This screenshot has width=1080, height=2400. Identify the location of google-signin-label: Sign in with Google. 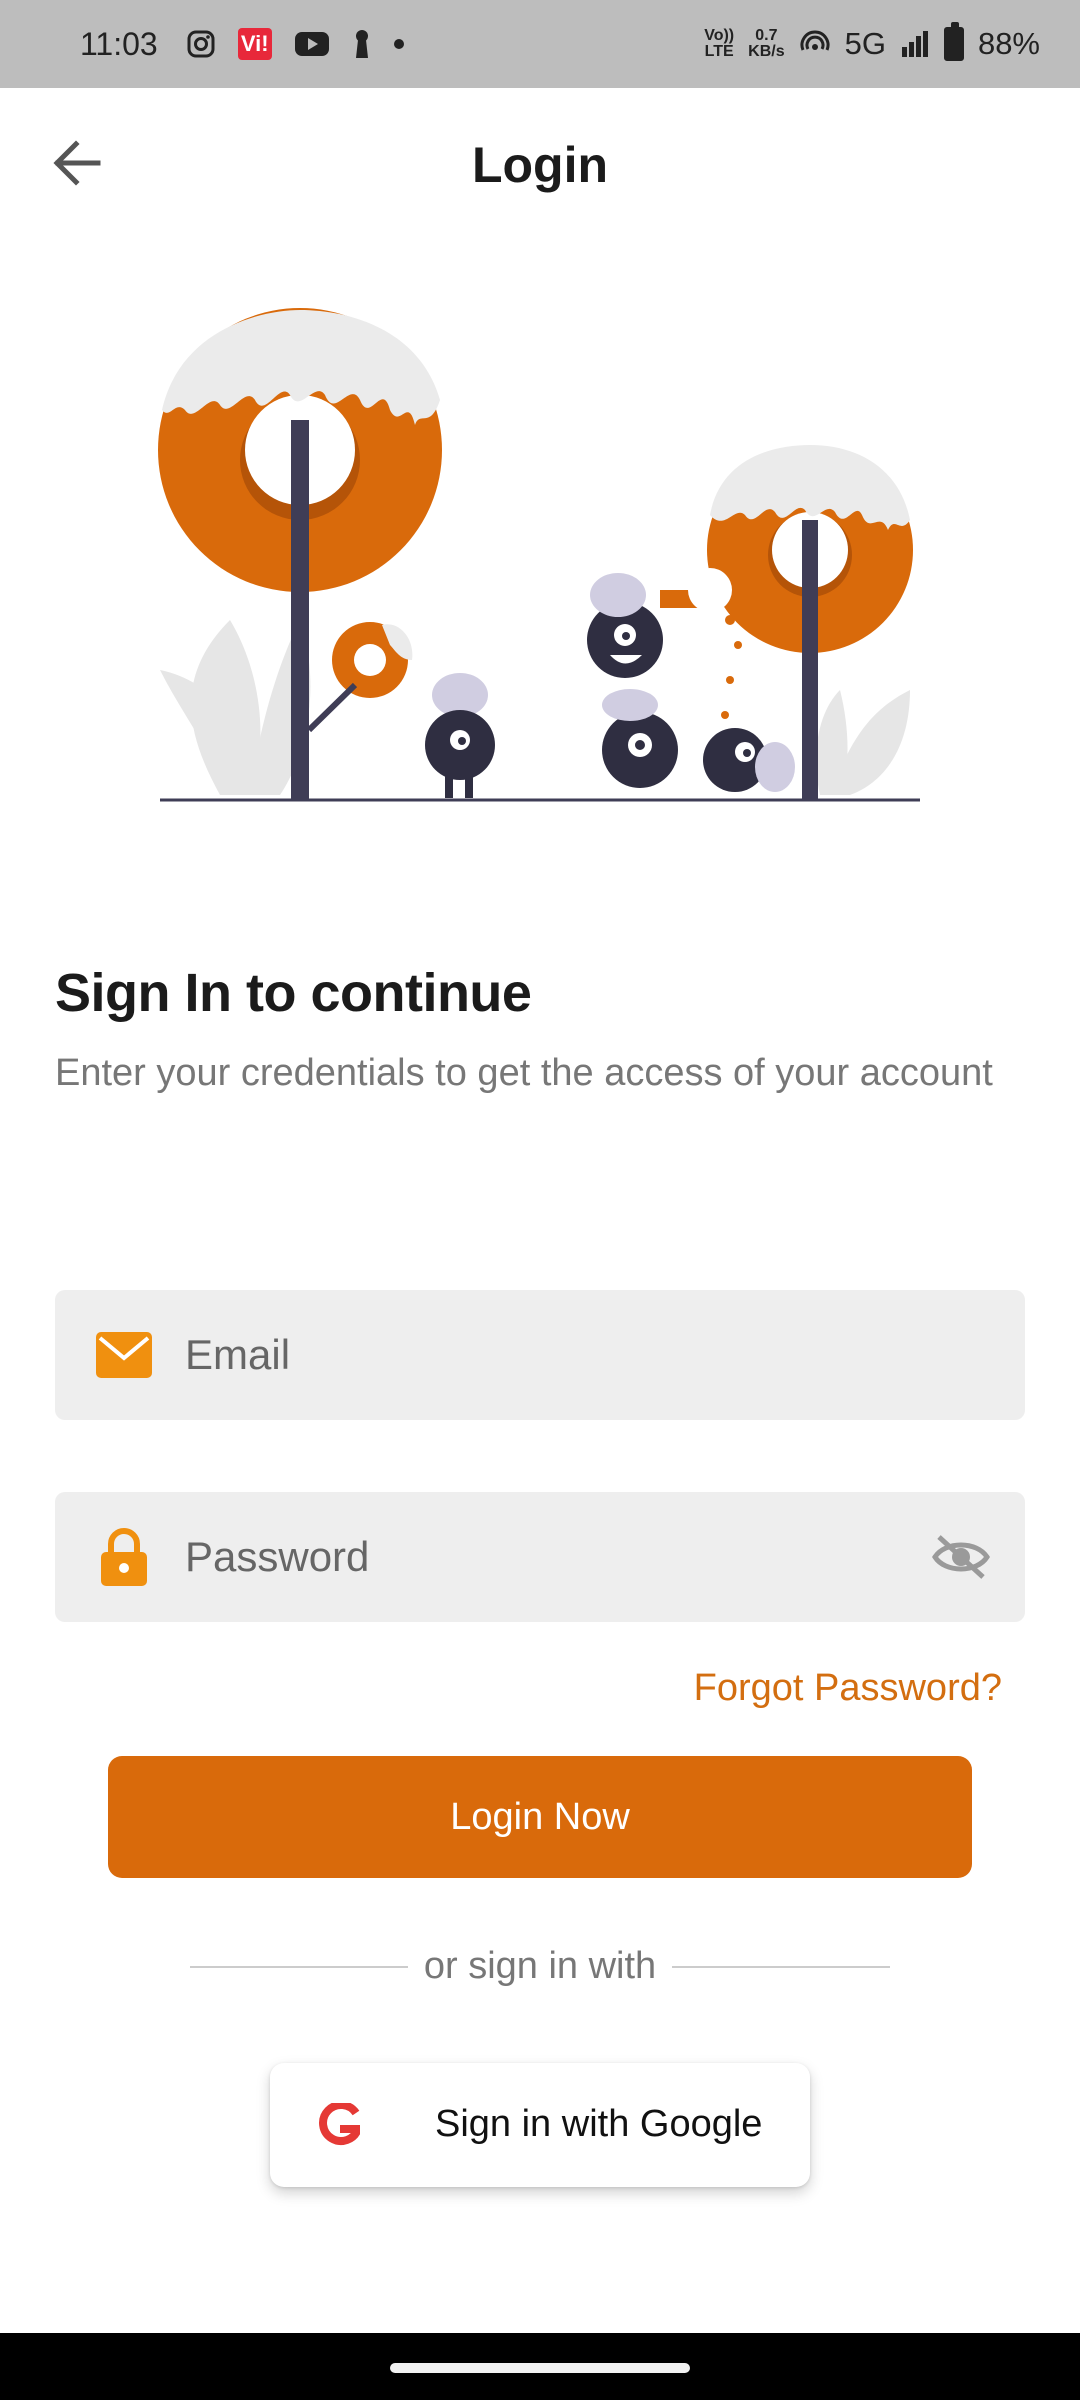
(599, 2124).